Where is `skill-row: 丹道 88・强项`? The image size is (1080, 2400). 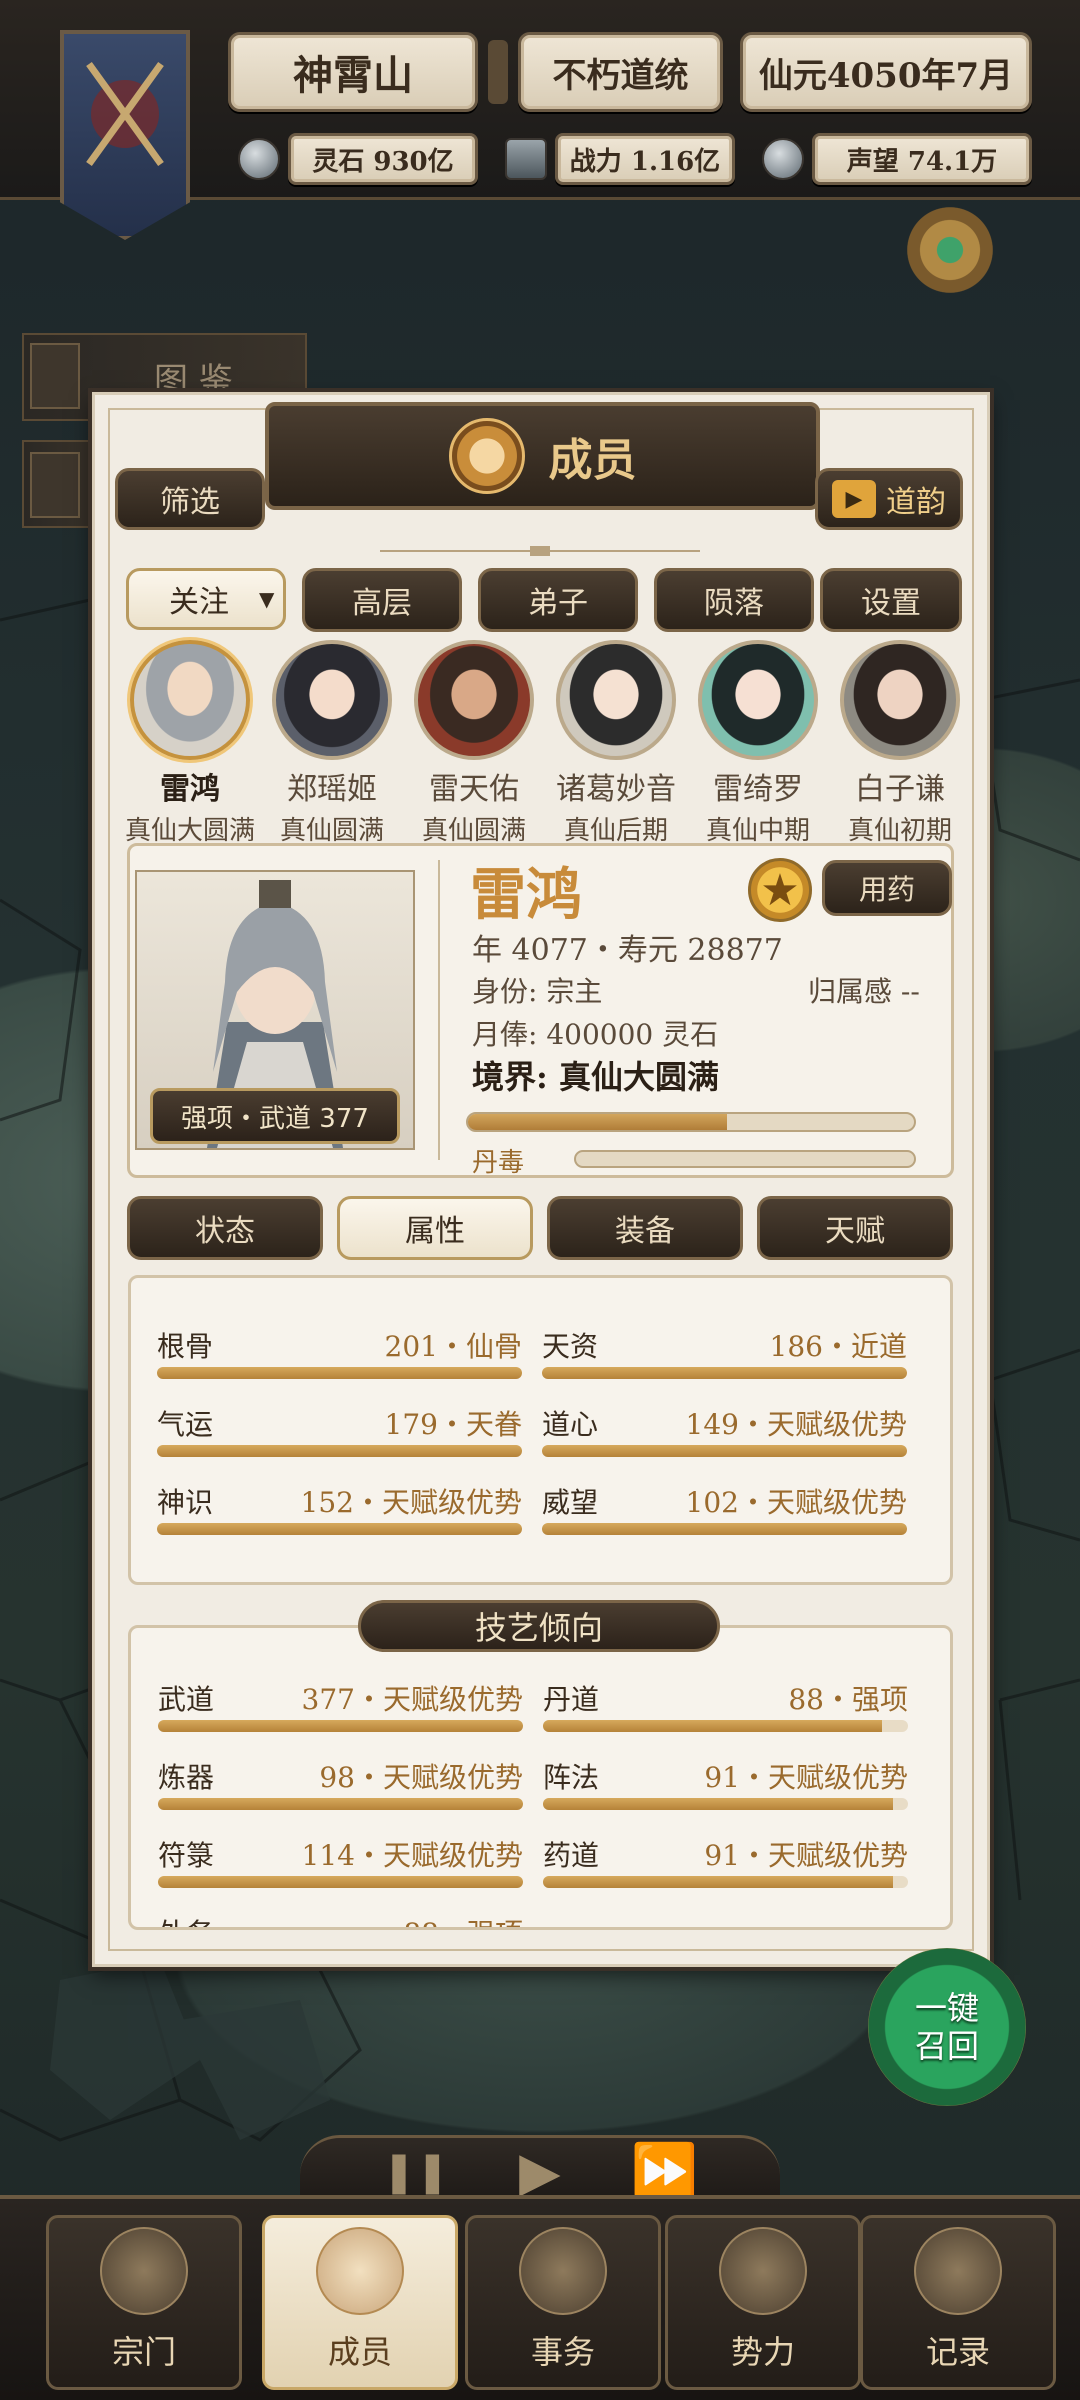
skill-row: 丹道 88・强项 is located at coordinates (725, 1708).